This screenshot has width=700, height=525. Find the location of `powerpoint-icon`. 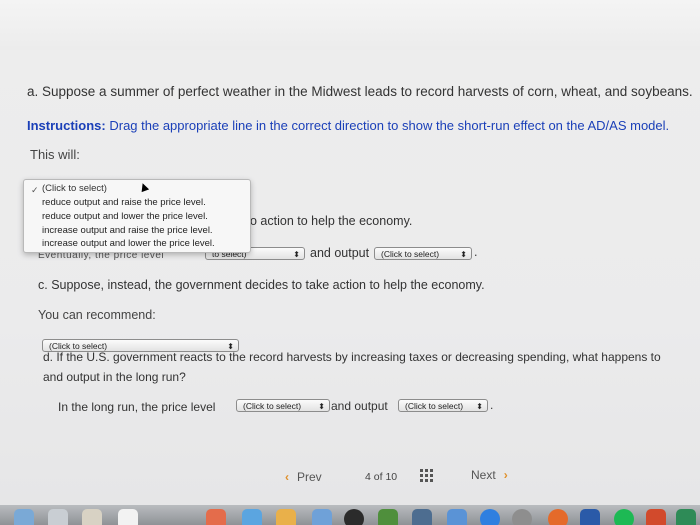

powerpoint-icon is located at coordinates (656, 517).